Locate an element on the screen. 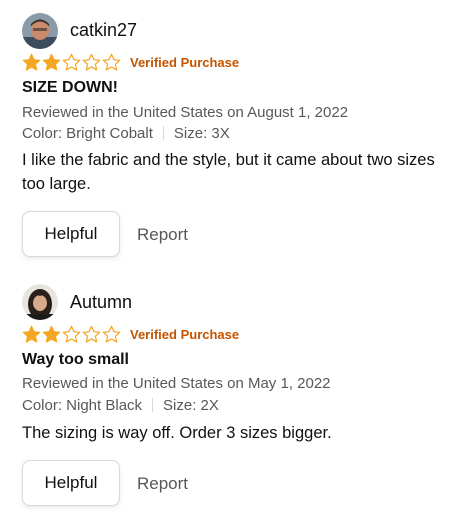 The image size is (474, 522). product-variant: Color: Night Black Size: 2X is located at coordinates (120, 405).